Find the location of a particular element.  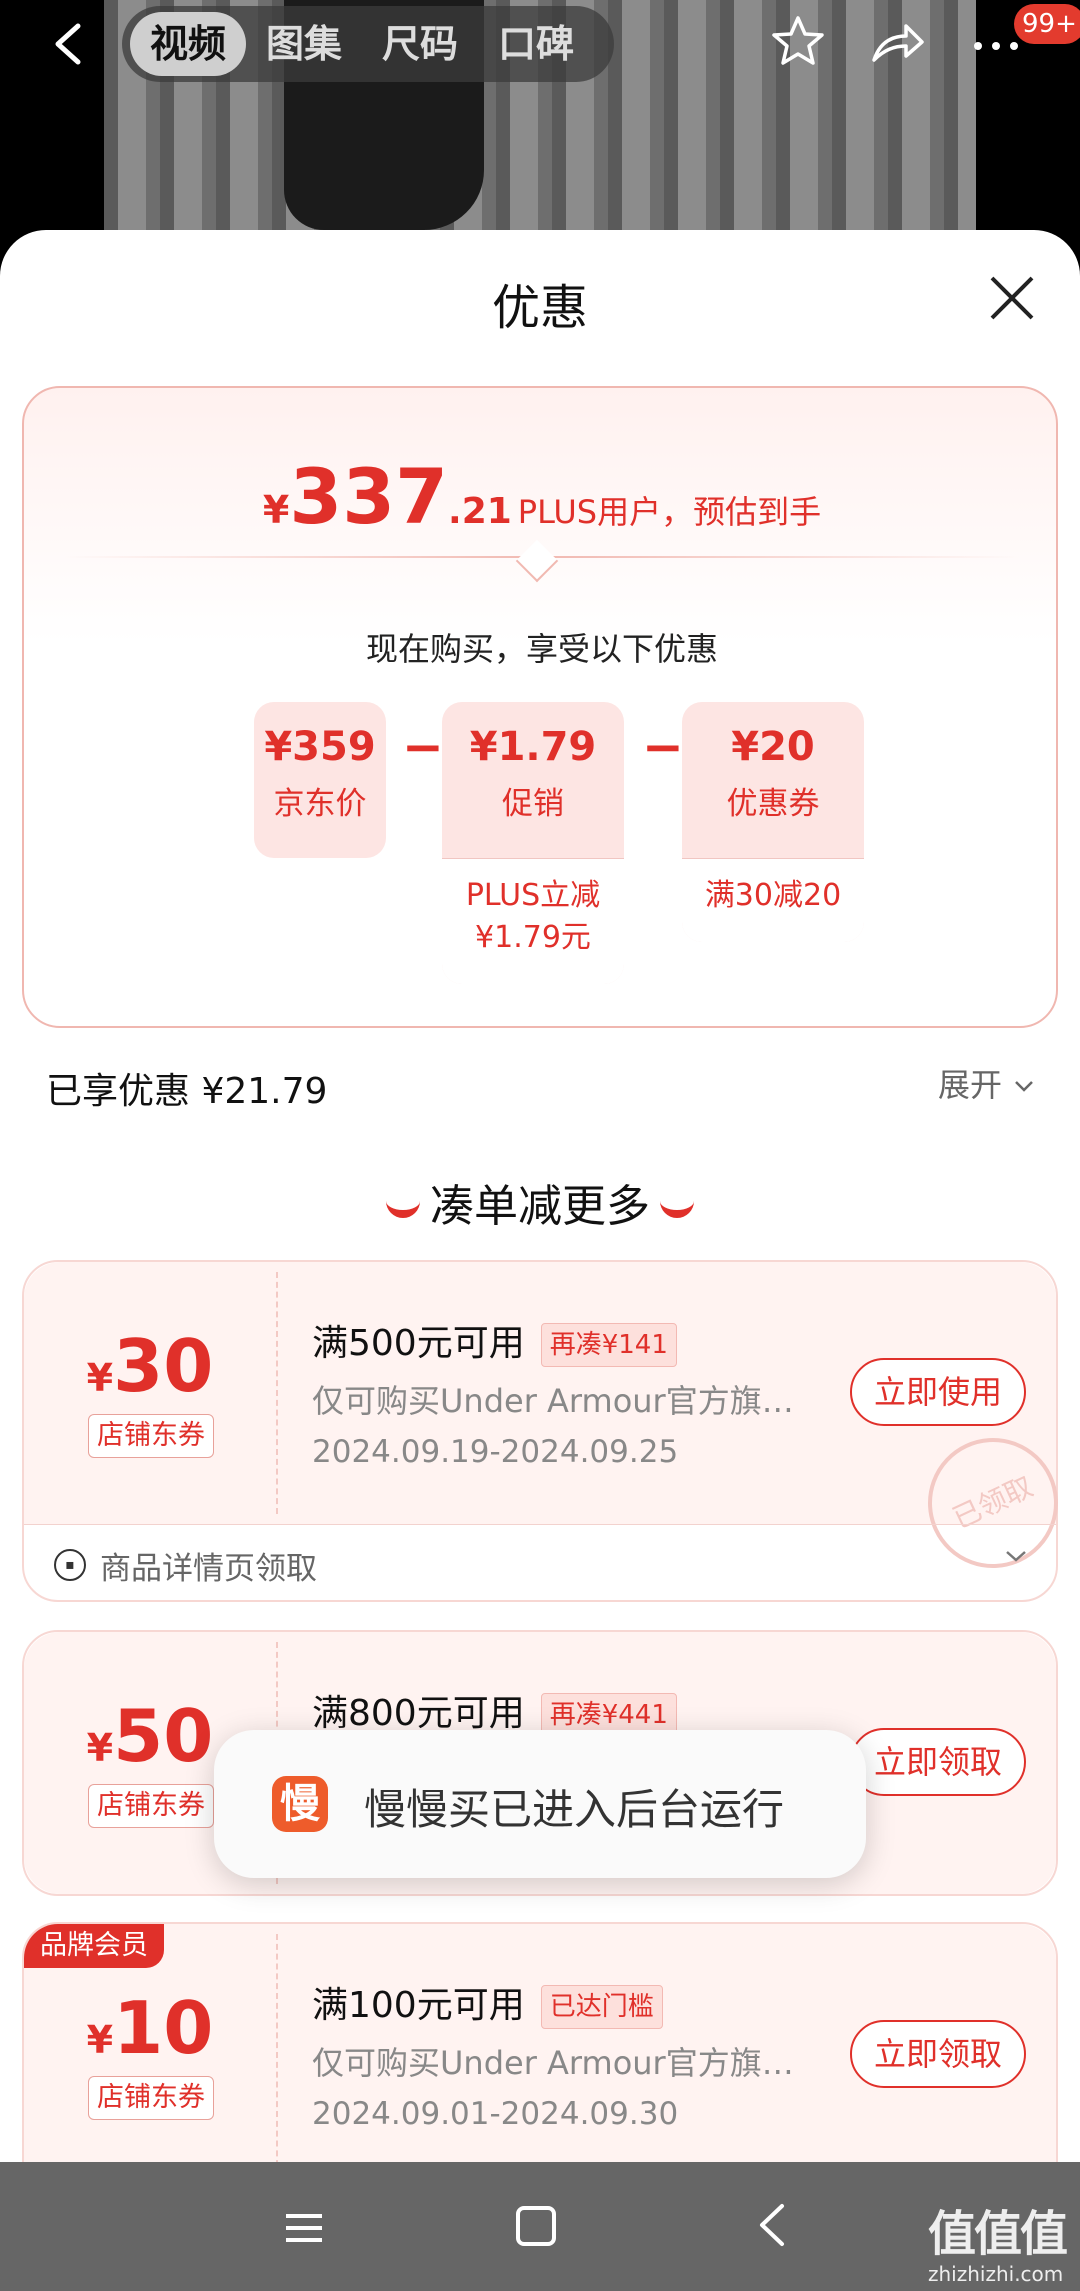

expand-button: 展开 is located at coordinates (987, 1083).